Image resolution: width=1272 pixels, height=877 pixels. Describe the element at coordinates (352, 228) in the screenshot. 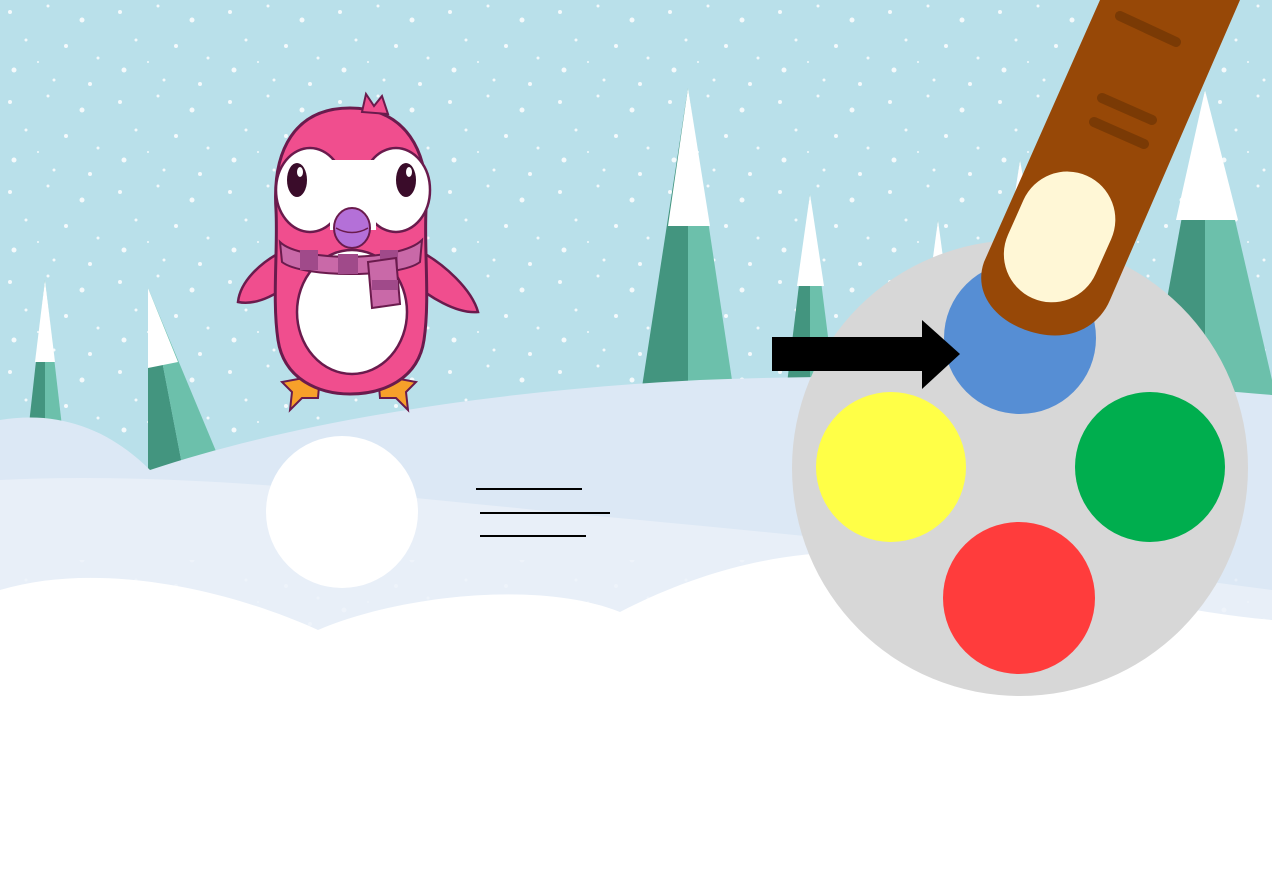

I see `penguin-beak` at that location.